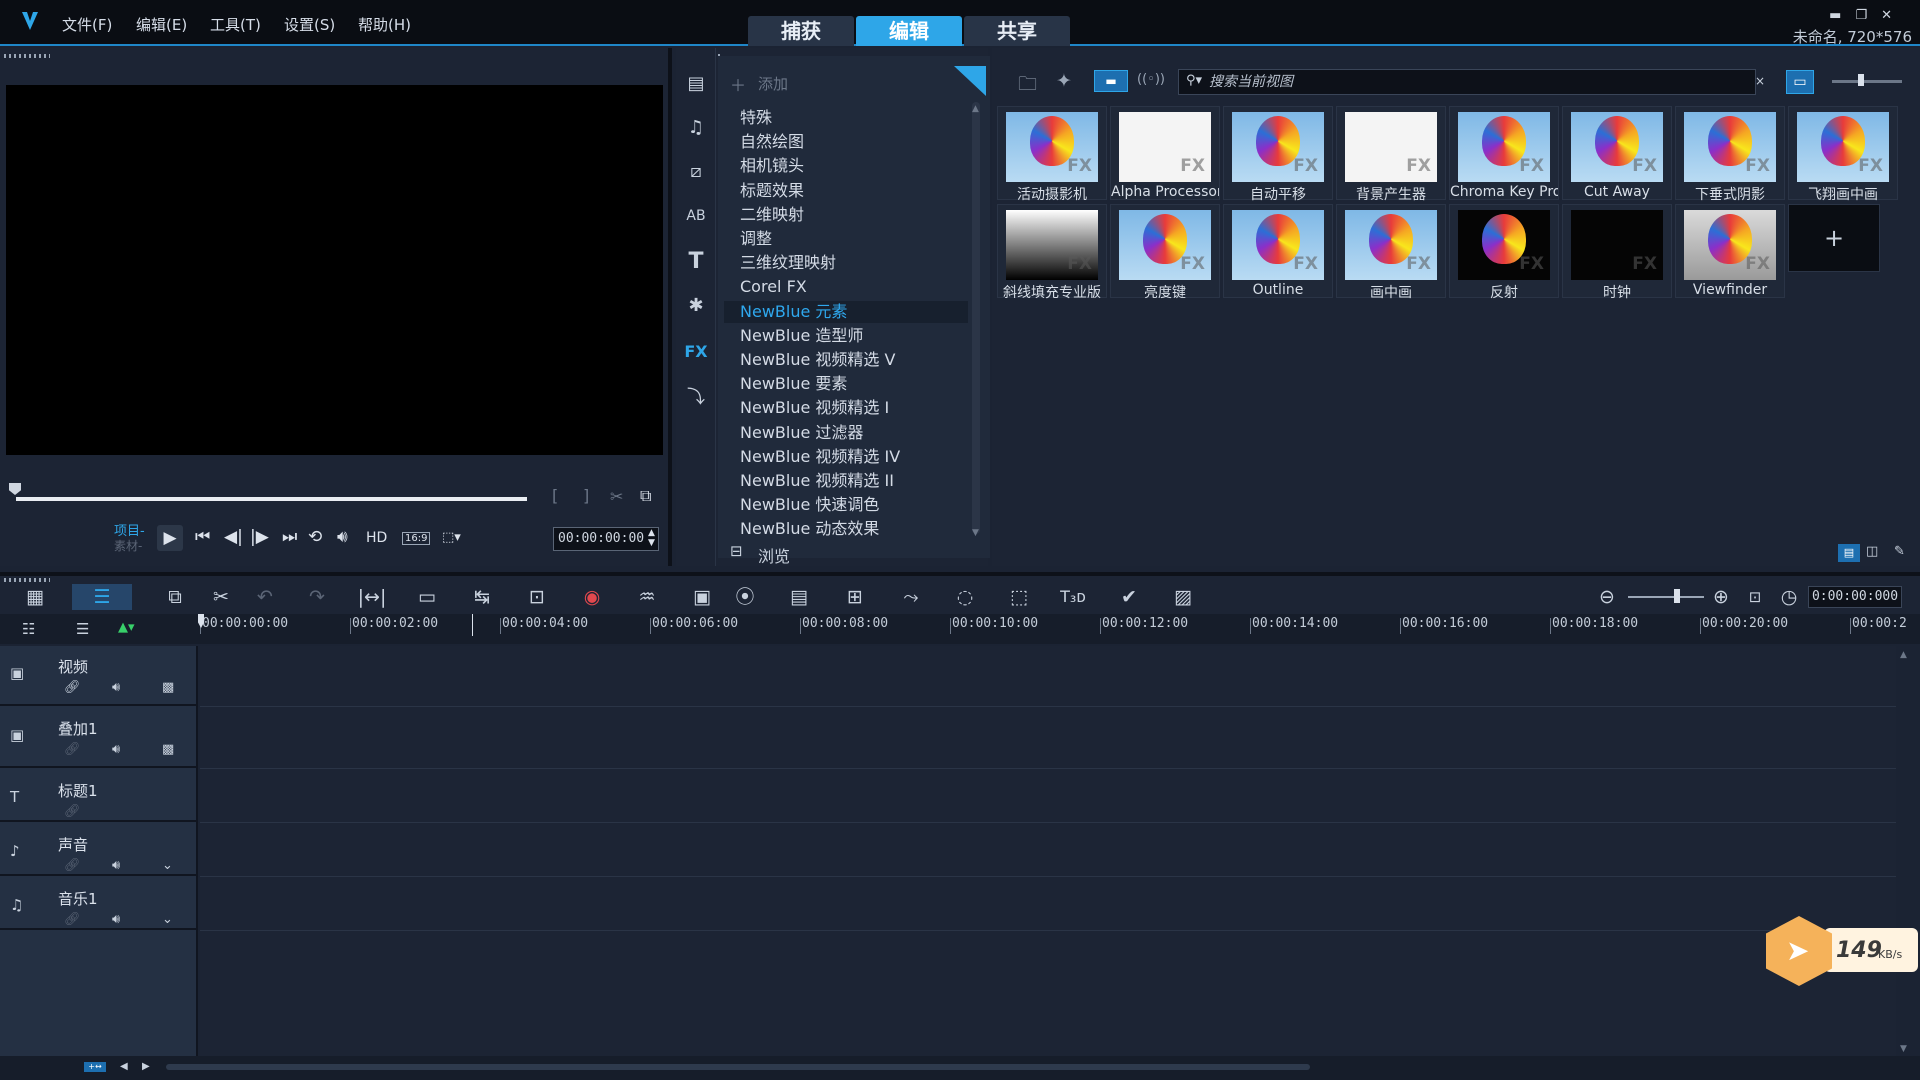  Describe the element at coordinates (1607, 597) in the screenshot. I see `zoom-out-icon: ⊖` at that location.